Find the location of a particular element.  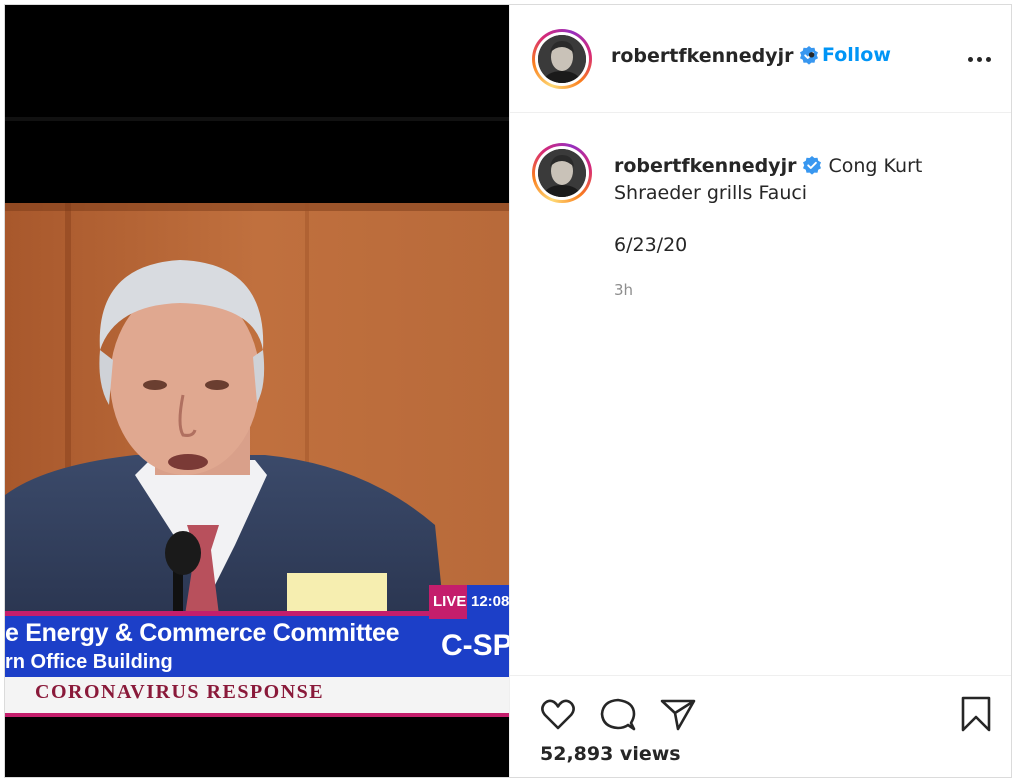

share-icon is located at coordinates (678, 714).